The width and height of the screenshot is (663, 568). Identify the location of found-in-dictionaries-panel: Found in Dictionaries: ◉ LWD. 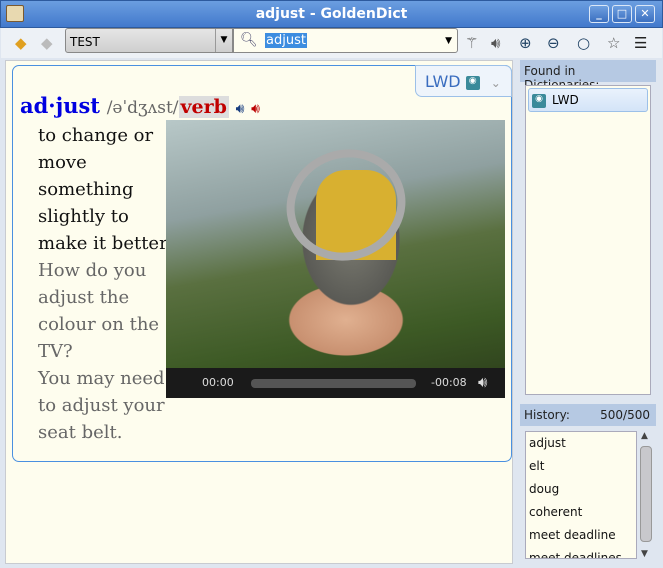
(588, 228).